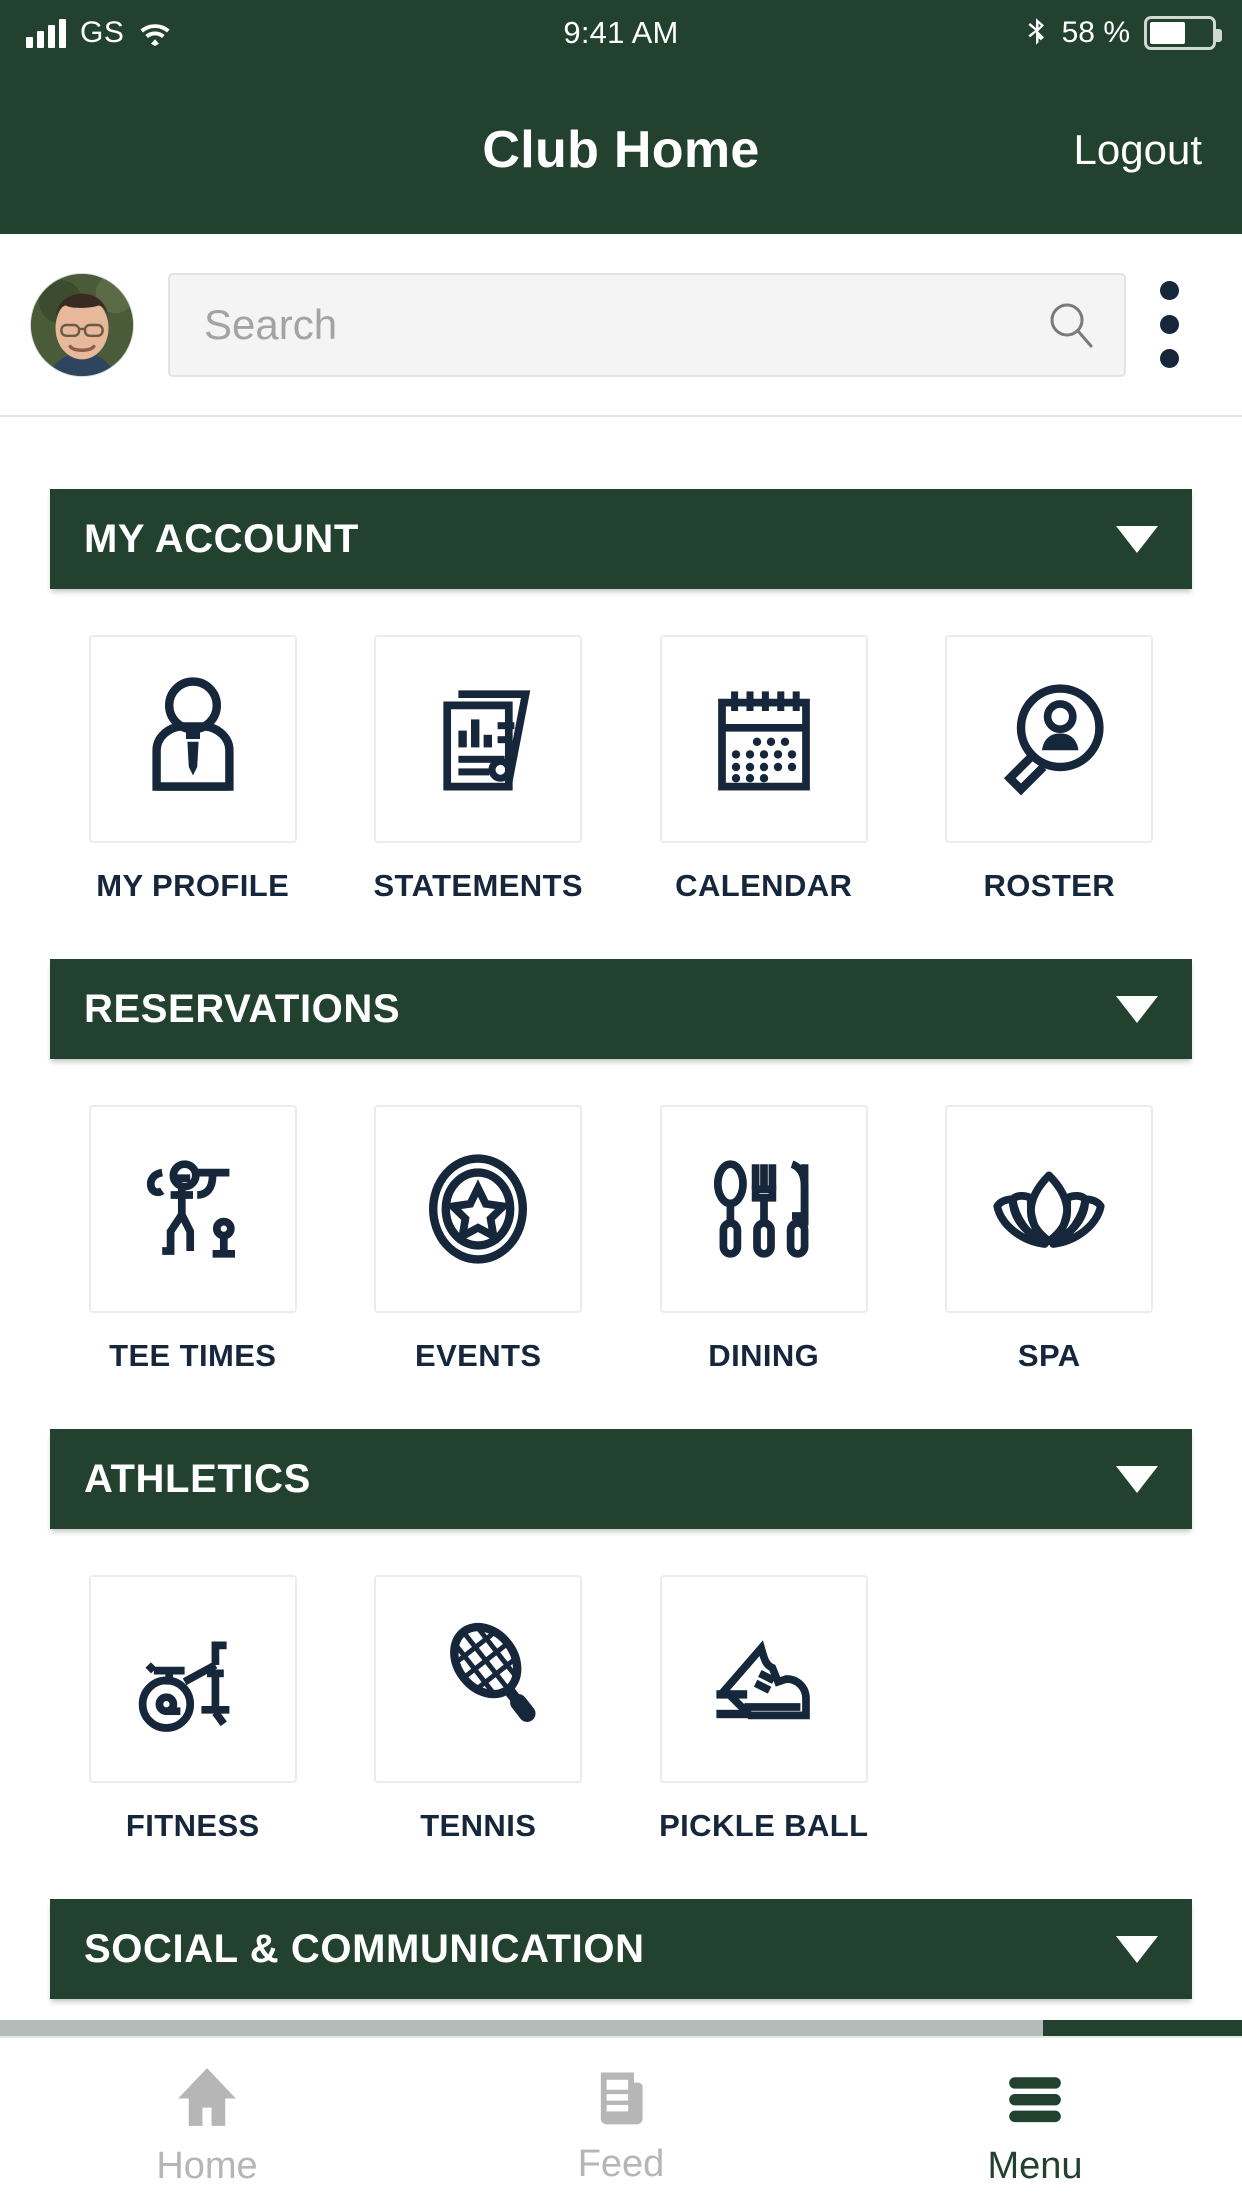  Describe the element at coordinates (621, 1009) in the screenshot. I see `section-header-reservations: RESERVATIONS` at that location.